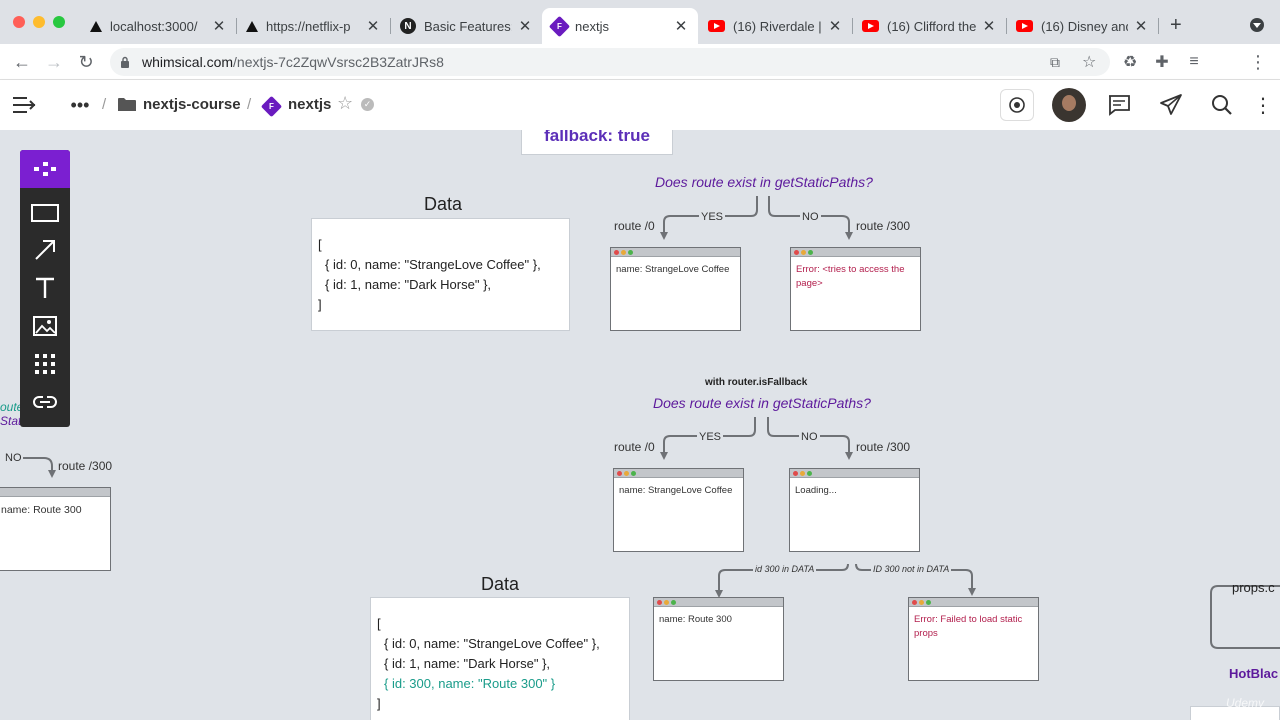 Image resolution: width=1280 pixels, height=720 pixels. Describe the element at coordinates (640, 105) in the screenshot. I see `app-header: ••• / nextjs-course / F nextjs ☆ ✓ ⋮` at that location.